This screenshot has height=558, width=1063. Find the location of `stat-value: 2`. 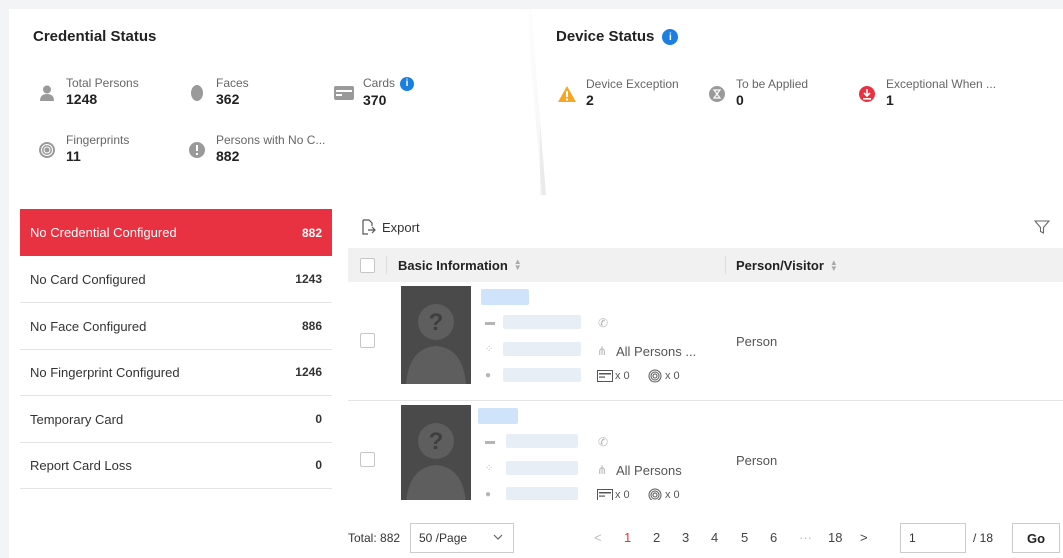

stat-value: 2 is located at coordinates (590, 100).